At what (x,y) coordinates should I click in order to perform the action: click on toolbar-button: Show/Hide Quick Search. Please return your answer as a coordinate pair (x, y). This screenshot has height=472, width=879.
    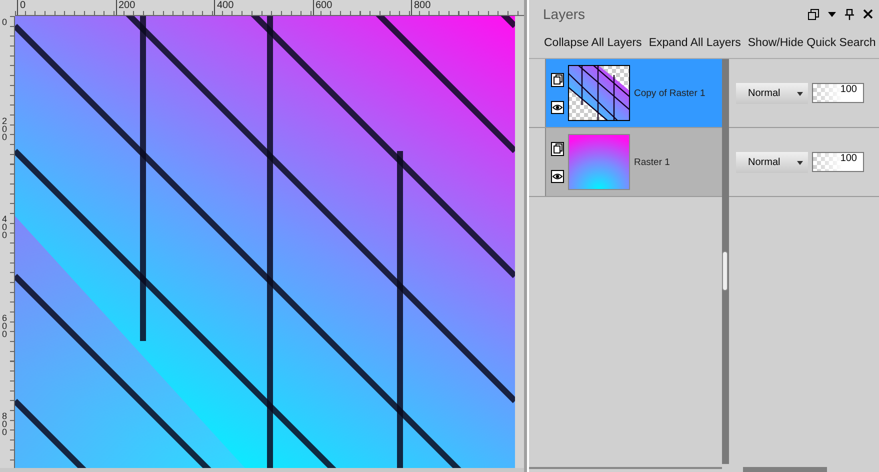
    Looking at the image, I should click on (811, 43).